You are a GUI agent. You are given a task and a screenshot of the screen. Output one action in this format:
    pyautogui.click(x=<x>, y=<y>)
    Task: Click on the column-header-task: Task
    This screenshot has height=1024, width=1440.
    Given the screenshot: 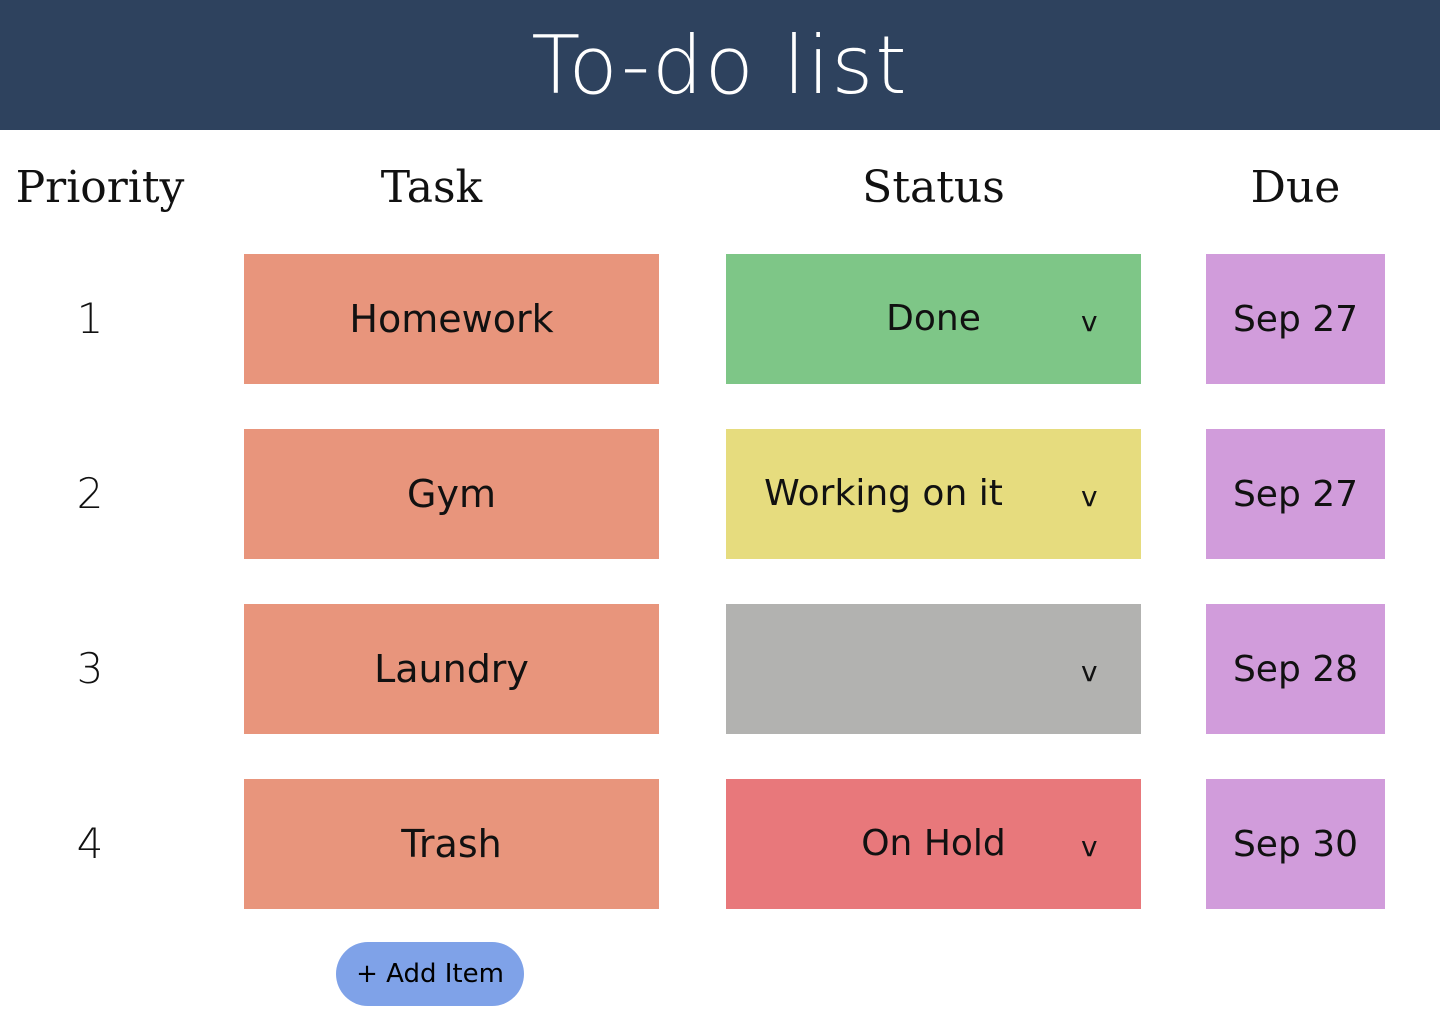 What is the action you would take?
    pyautogui.click(x=431, y=187)
    